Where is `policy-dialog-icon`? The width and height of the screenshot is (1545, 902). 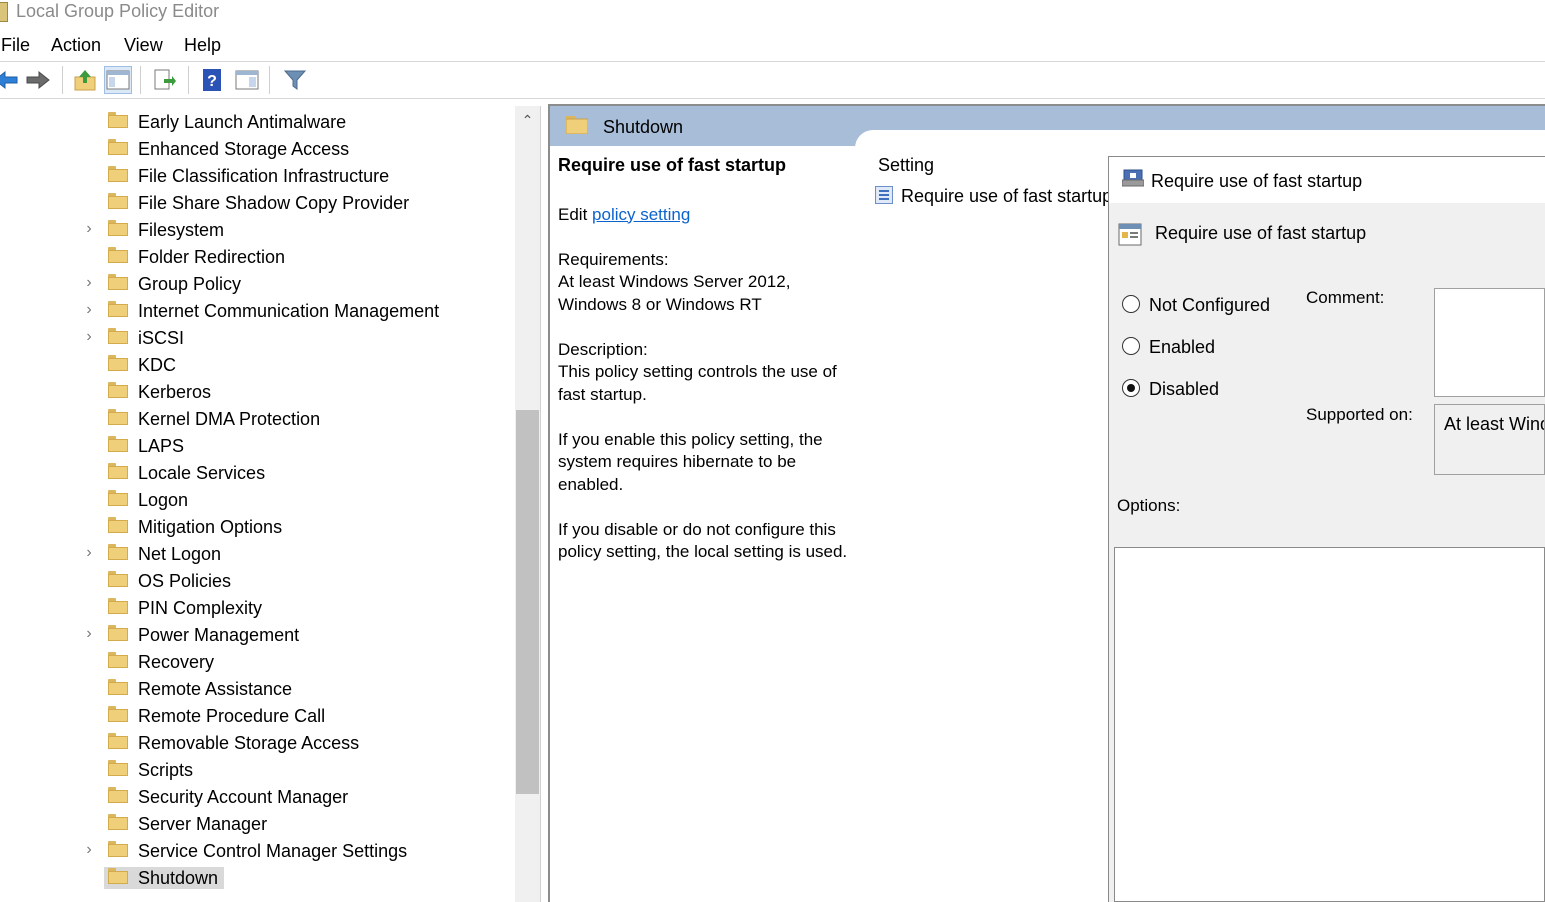
policy-dialog-icon is located at coordinates (1133, 178).